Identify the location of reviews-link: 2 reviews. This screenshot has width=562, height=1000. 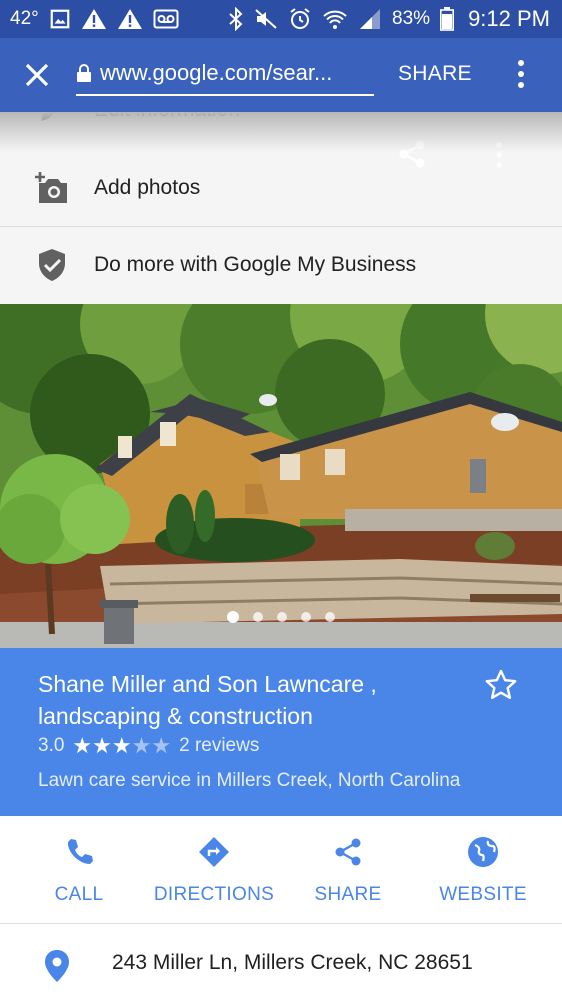
(219, 746).